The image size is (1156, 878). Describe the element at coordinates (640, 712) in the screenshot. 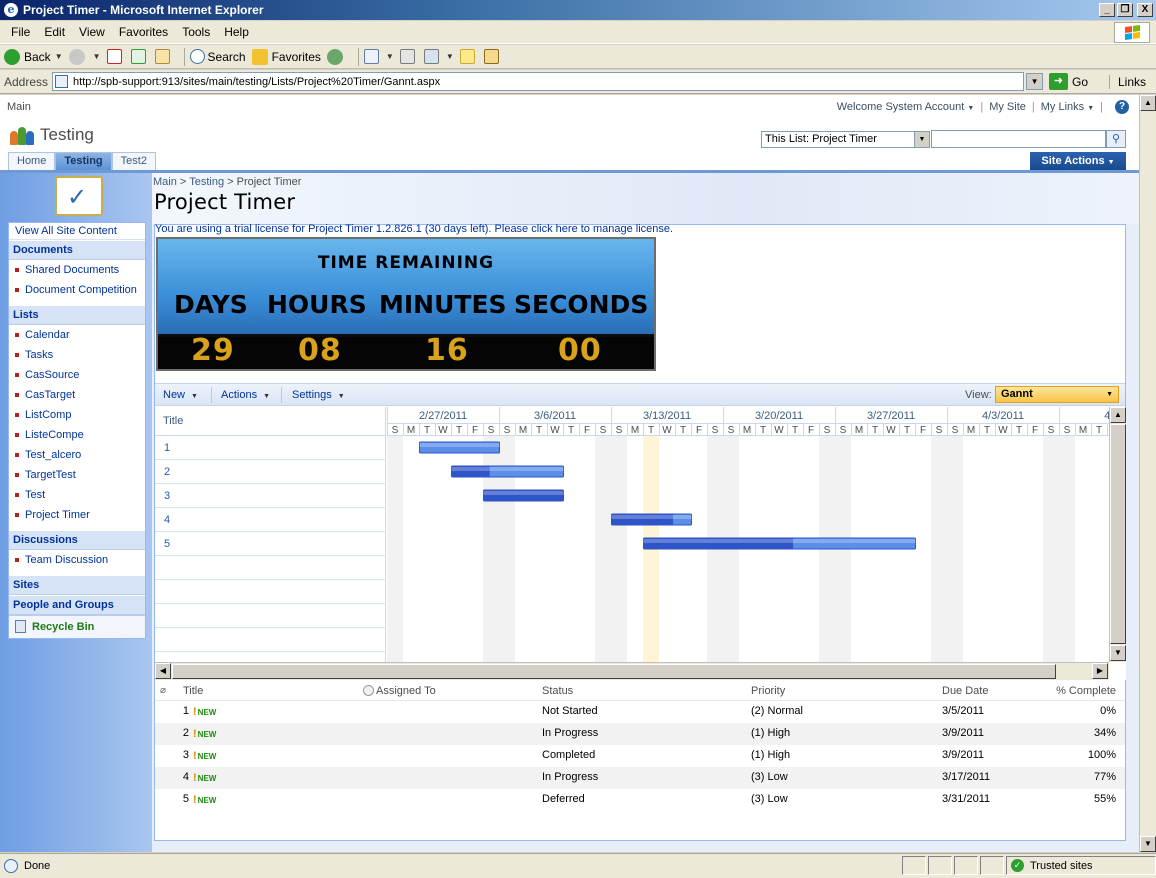

I see `table-row: 1 !NEW Not Started (2) Normal 3/5/2011 0%` at that location.